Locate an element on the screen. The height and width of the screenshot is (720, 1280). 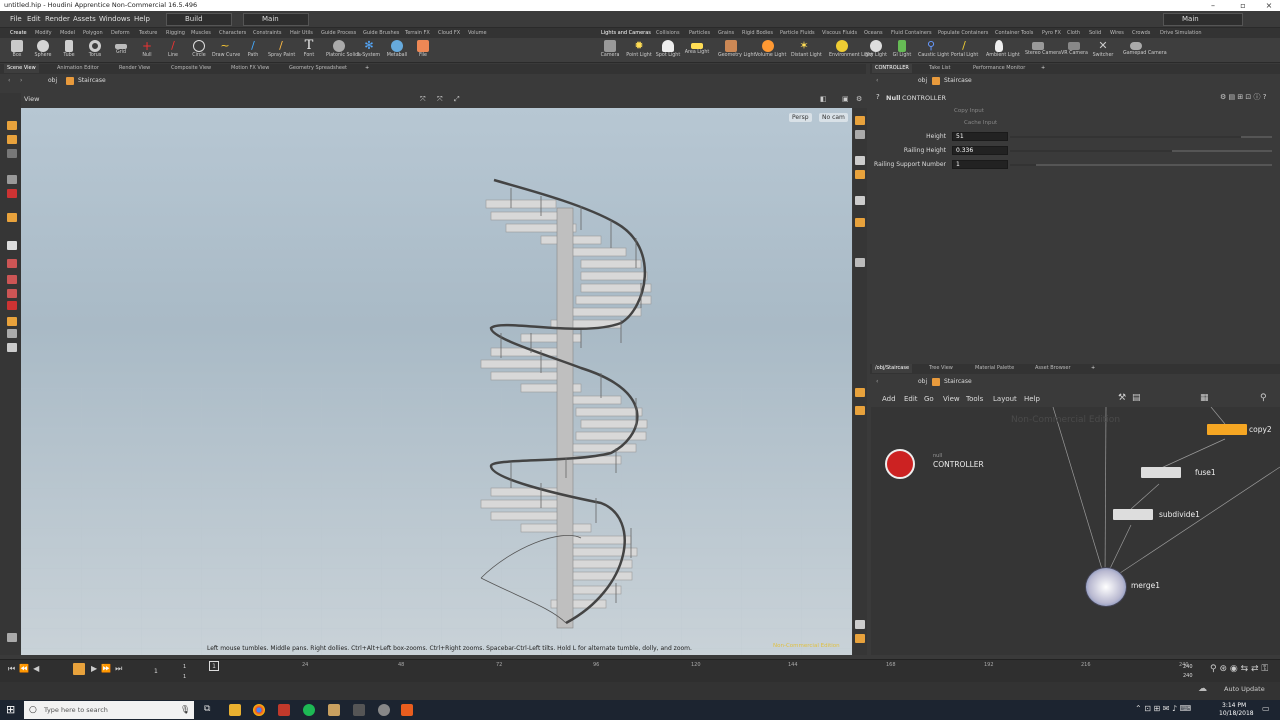
snap2-icon: ⤧ is located at coordinates (440, 99).